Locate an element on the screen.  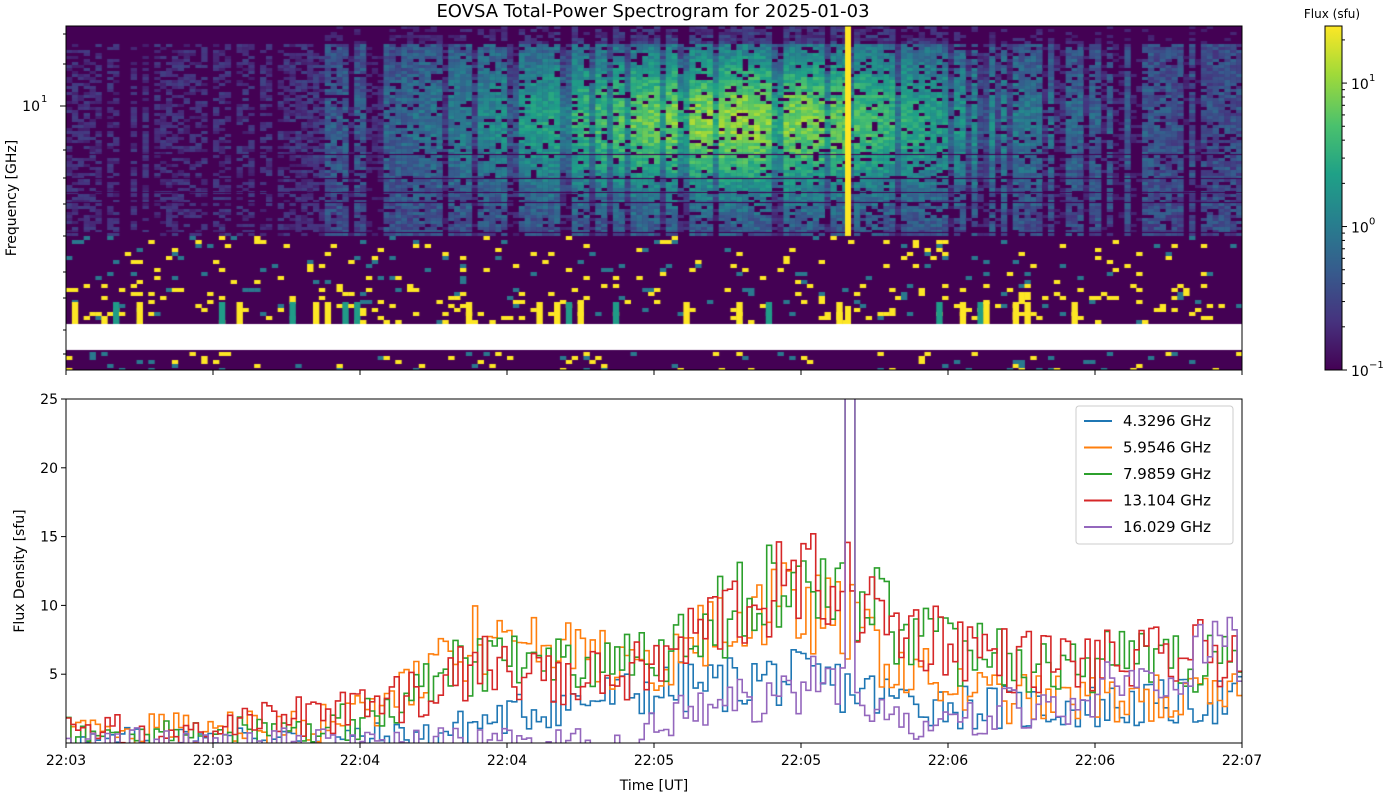
legend-label: 4.3296 GHz is located at coordinates (1167, 421).